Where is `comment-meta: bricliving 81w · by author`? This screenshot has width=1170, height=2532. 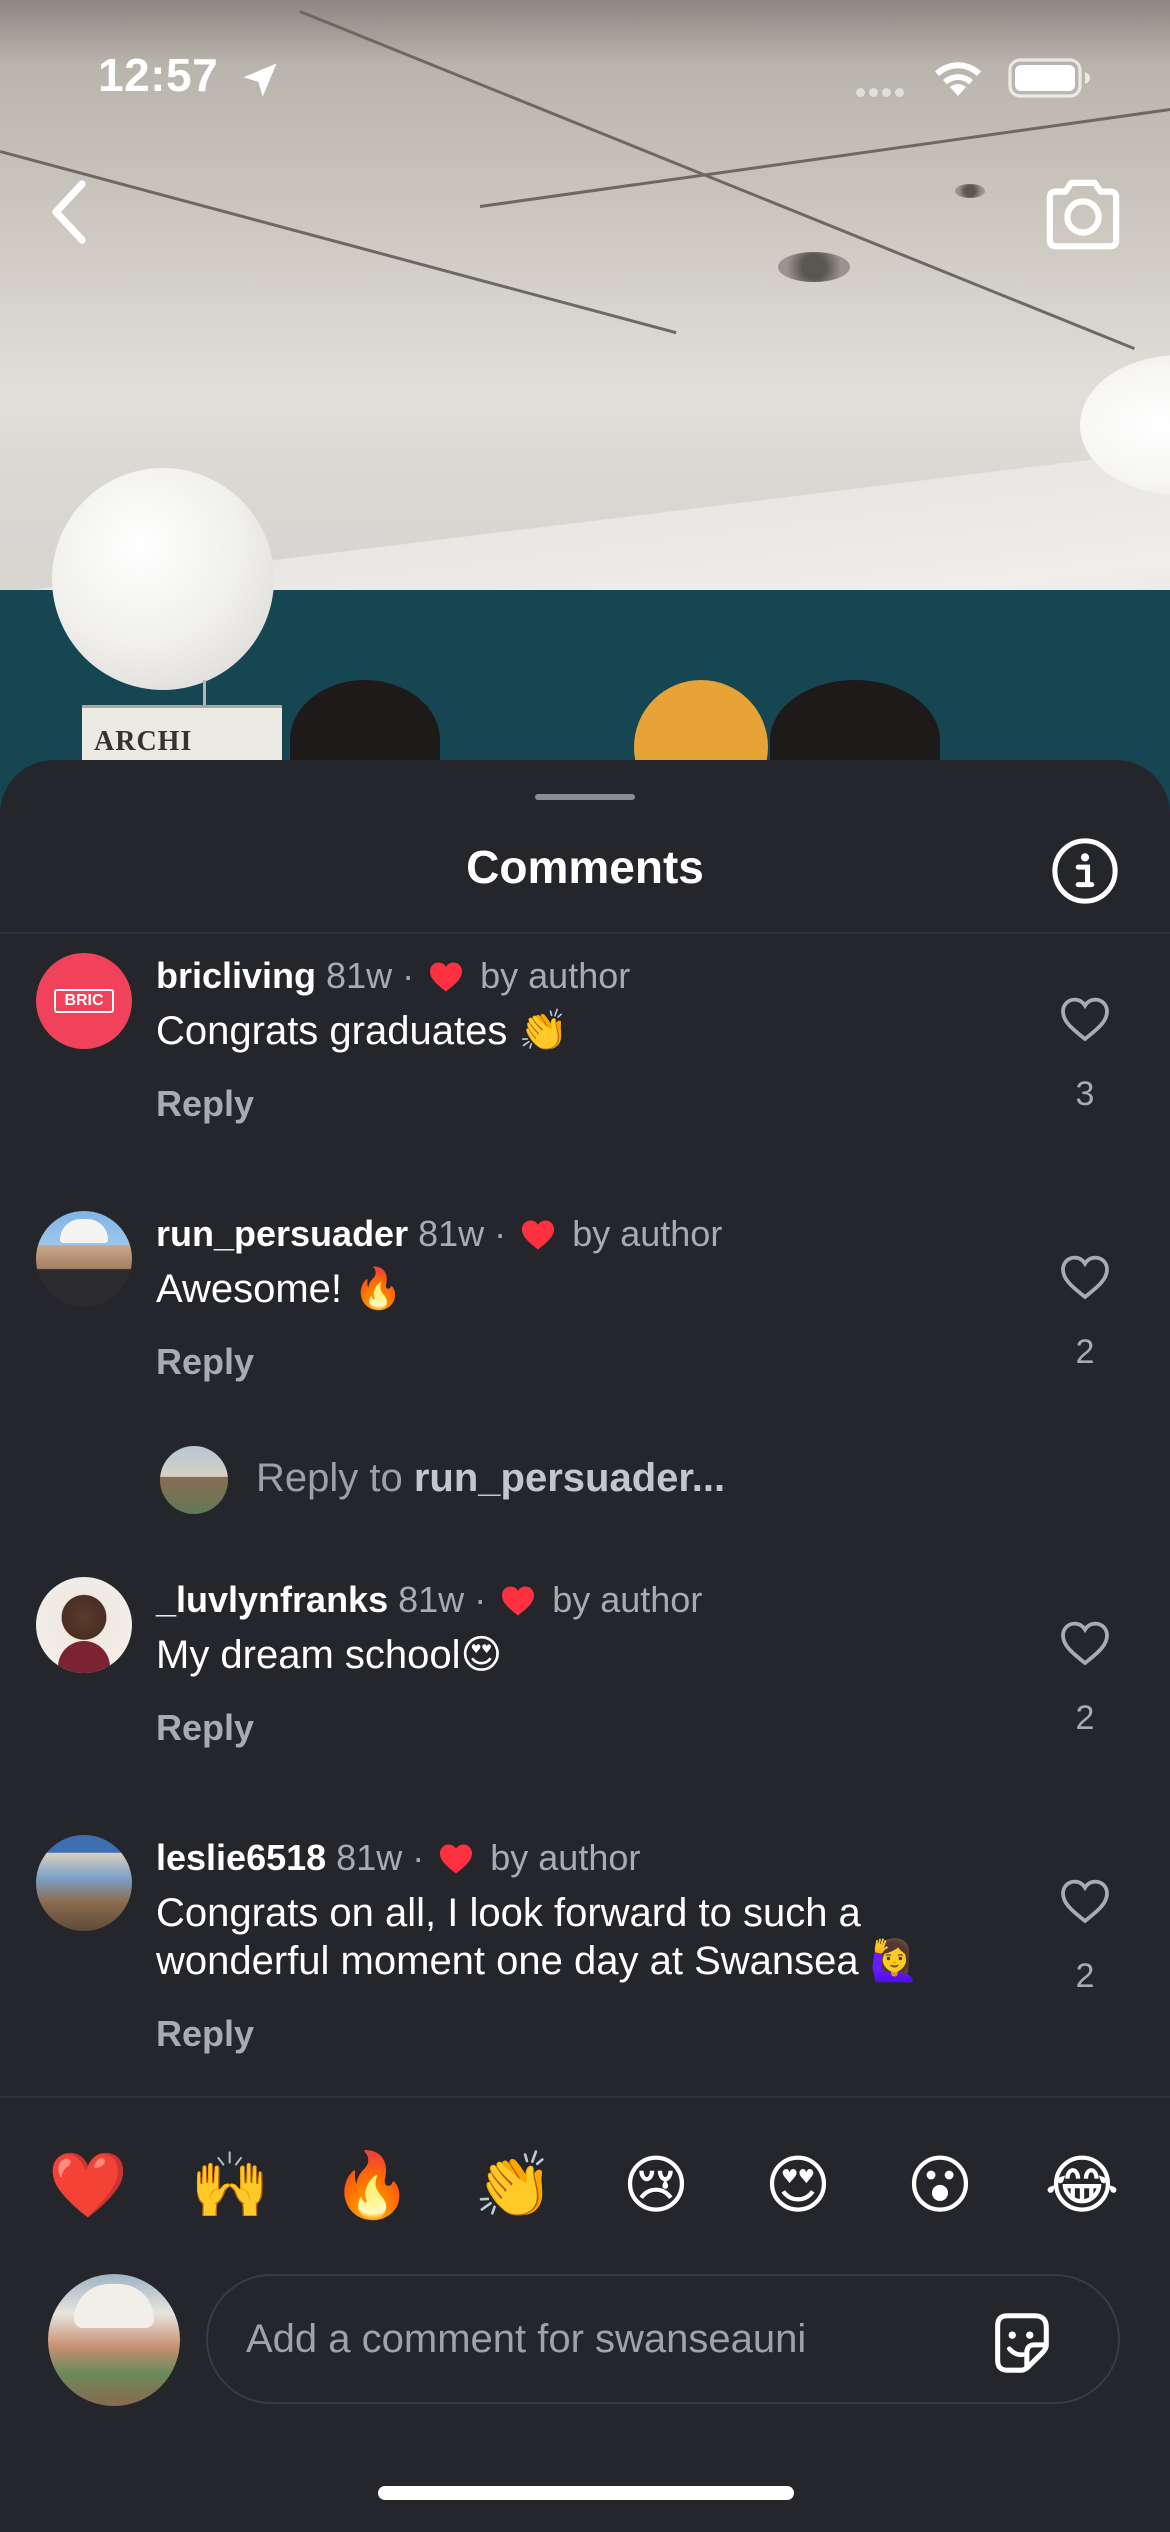 comment-meta: bricliving 81w · by author is located at coordinates (393, 976).